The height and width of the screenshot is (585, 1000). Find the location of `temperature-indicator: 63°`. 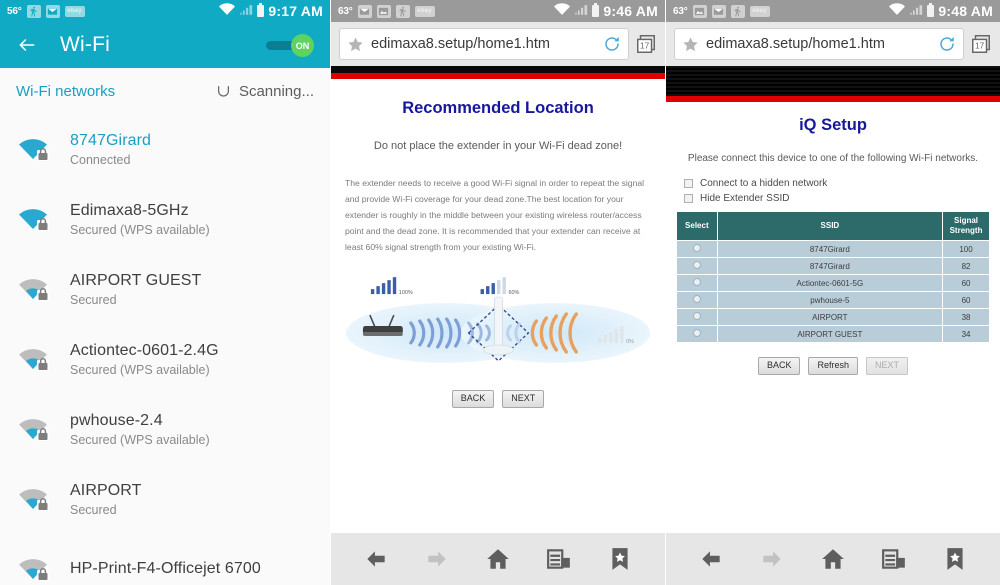

temperature-indicator: 63° is located at coordinates (345, 11).